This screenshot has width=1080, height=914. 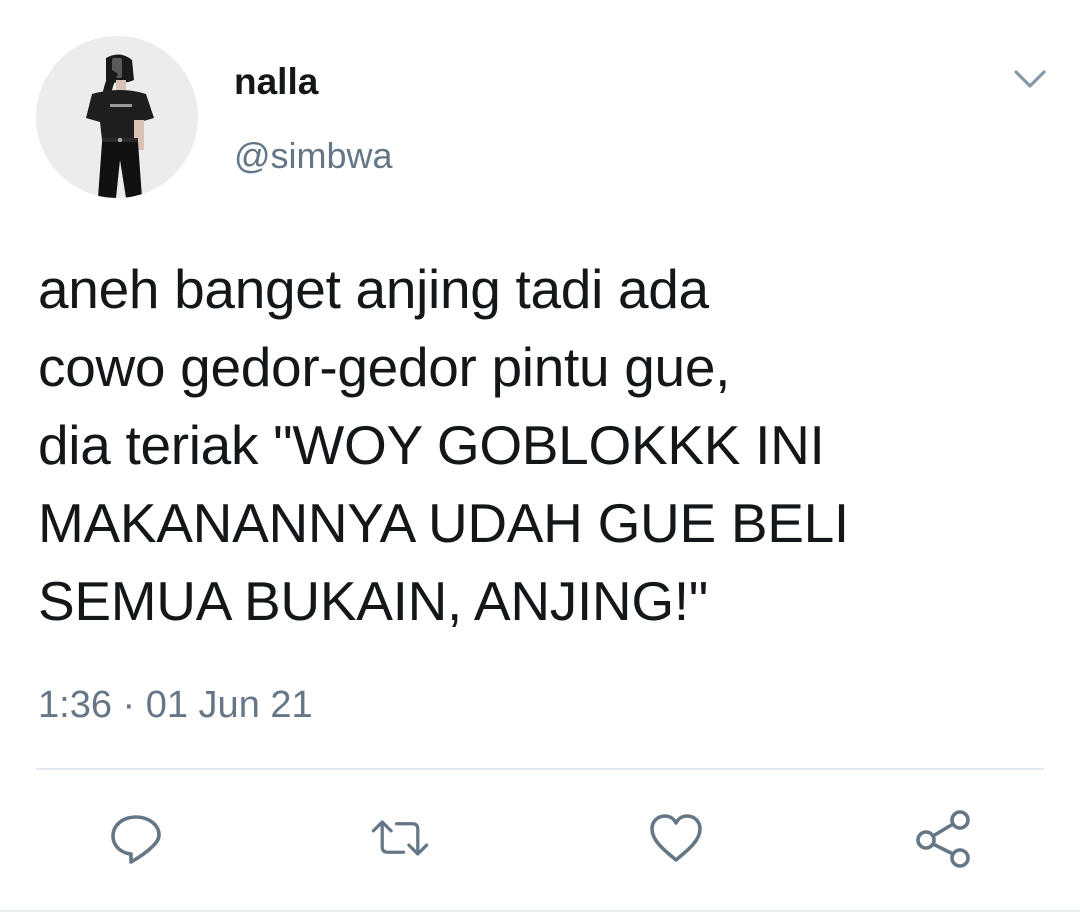 I want to click on display-name: nalla, so click(x=276, y=82).